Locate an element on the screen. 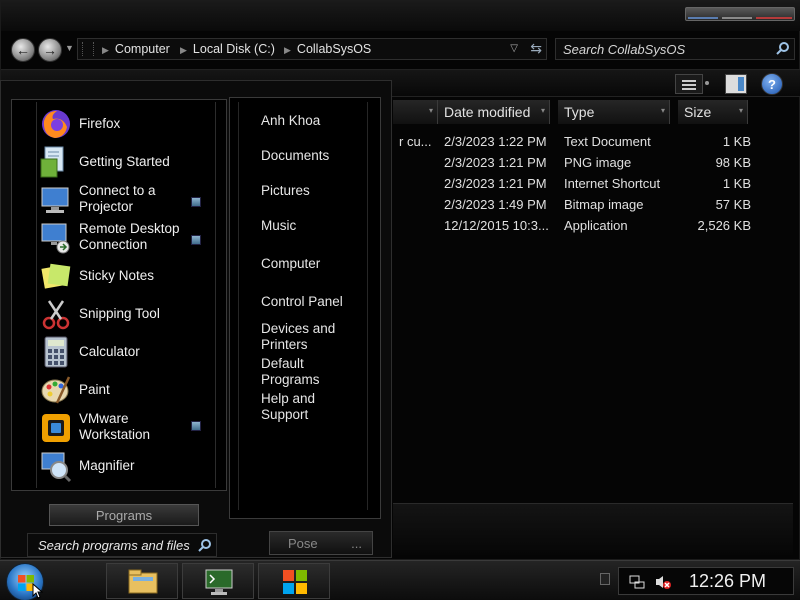 The width and height of the screenshot is (800, 600). snipping-tool-icon is located at coordinates (56, 315).